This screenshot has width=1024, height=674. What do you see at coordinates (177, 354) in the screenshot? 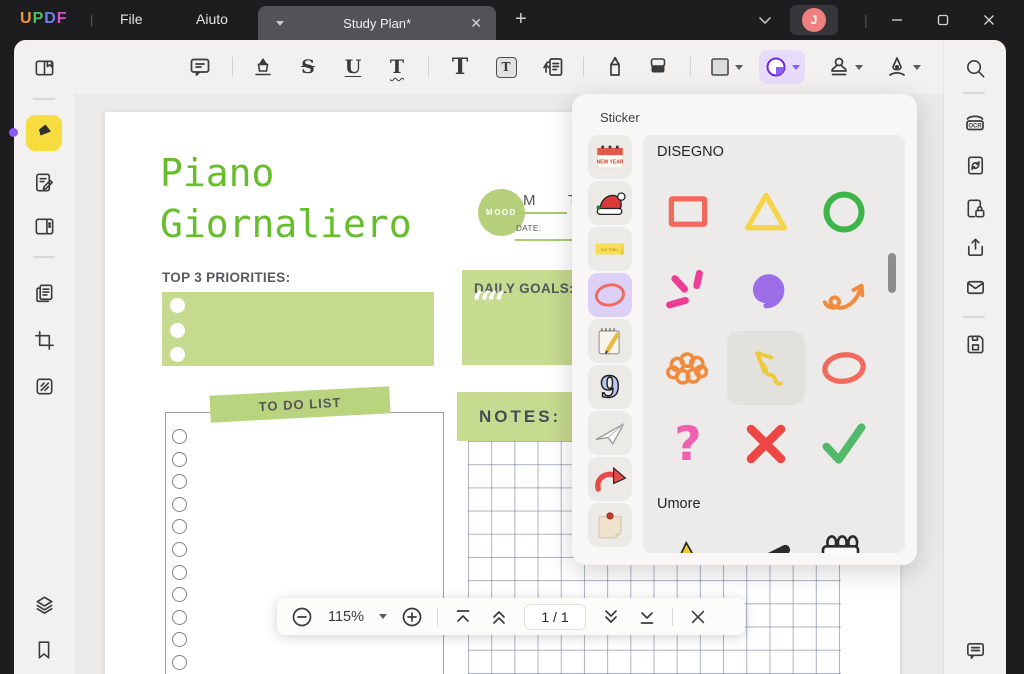
I see `priority-bullet` at bounding box center [177, 354].